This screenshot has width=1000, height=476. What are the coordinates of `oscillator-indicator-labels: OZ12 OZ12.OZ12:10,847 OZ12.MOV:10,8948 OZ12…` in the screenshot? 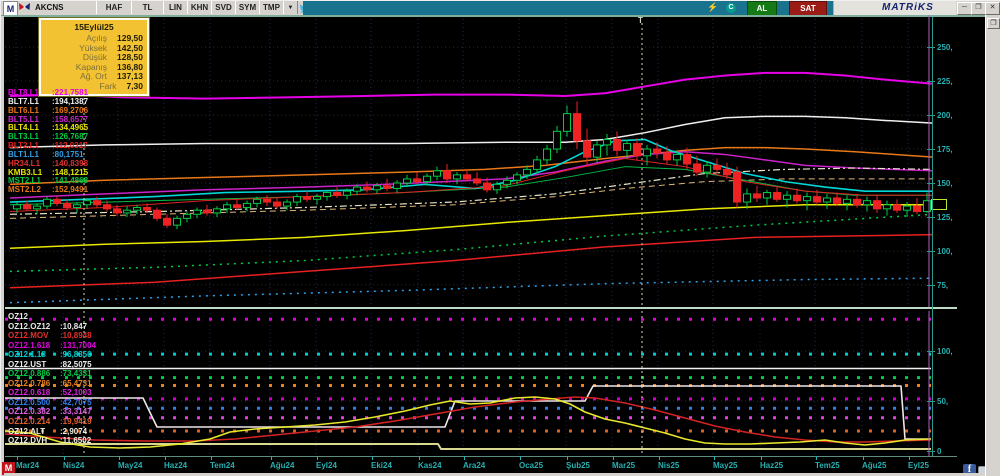 It's located at (52, 379).